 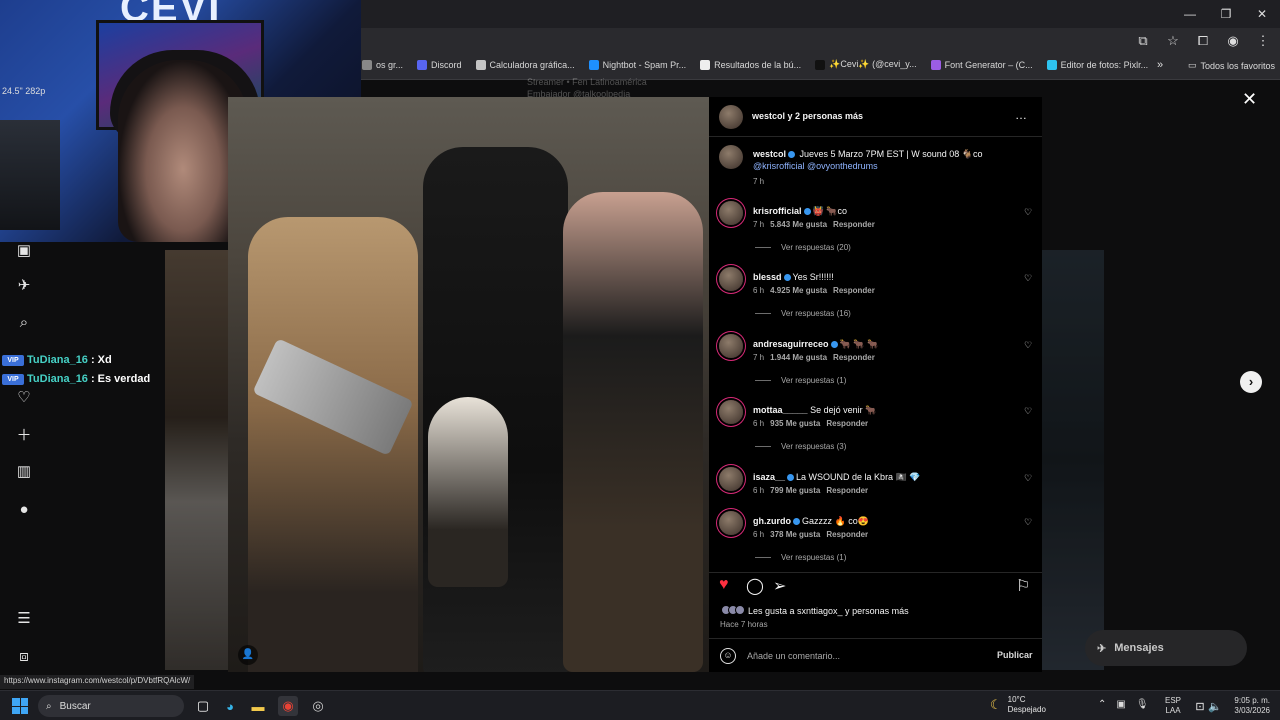 What do you see at coordinates (755, 586) in the screenshot?
I see `comment-icon: ◯` at bounding box center [755, 586].